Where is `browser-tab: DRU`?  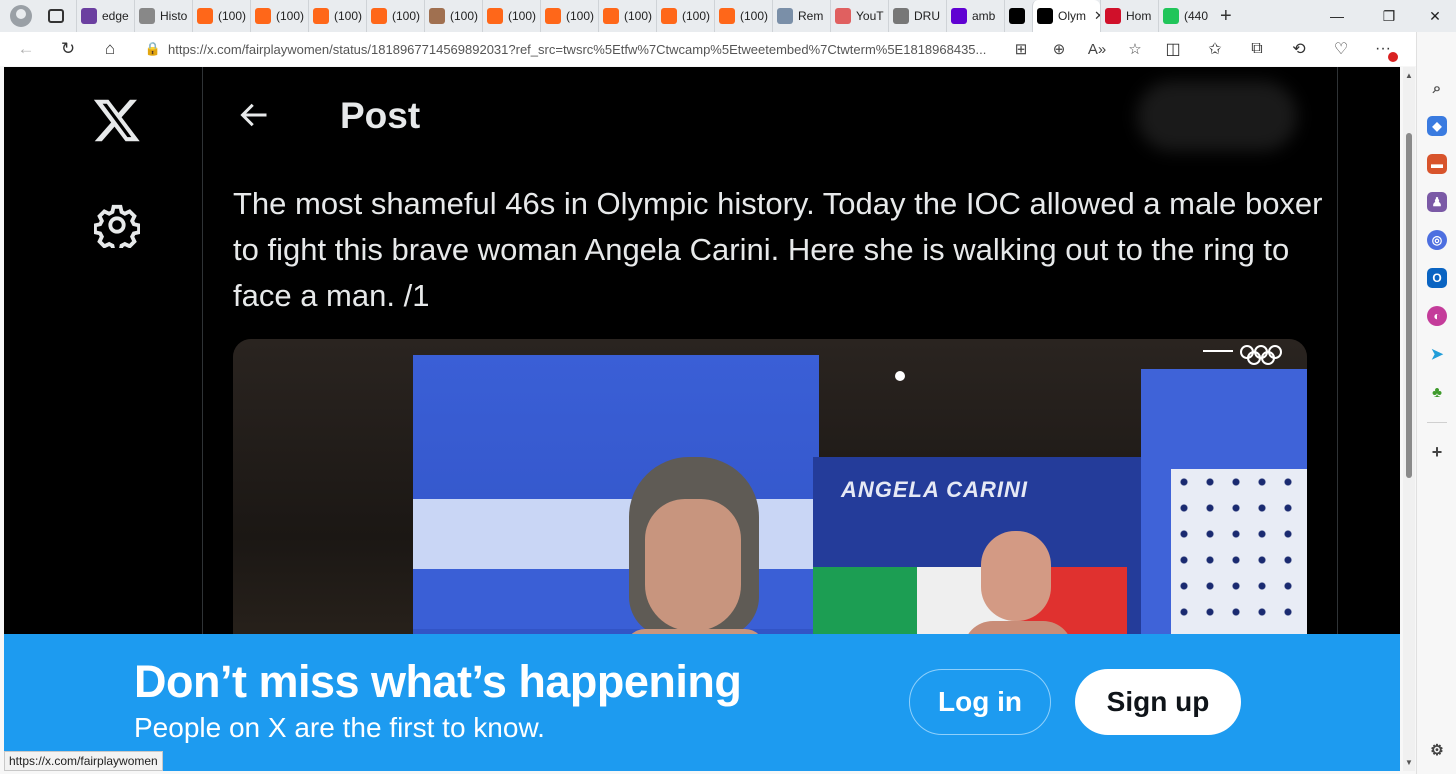
browser-tab: DRU is located at coordinates (917, 16).